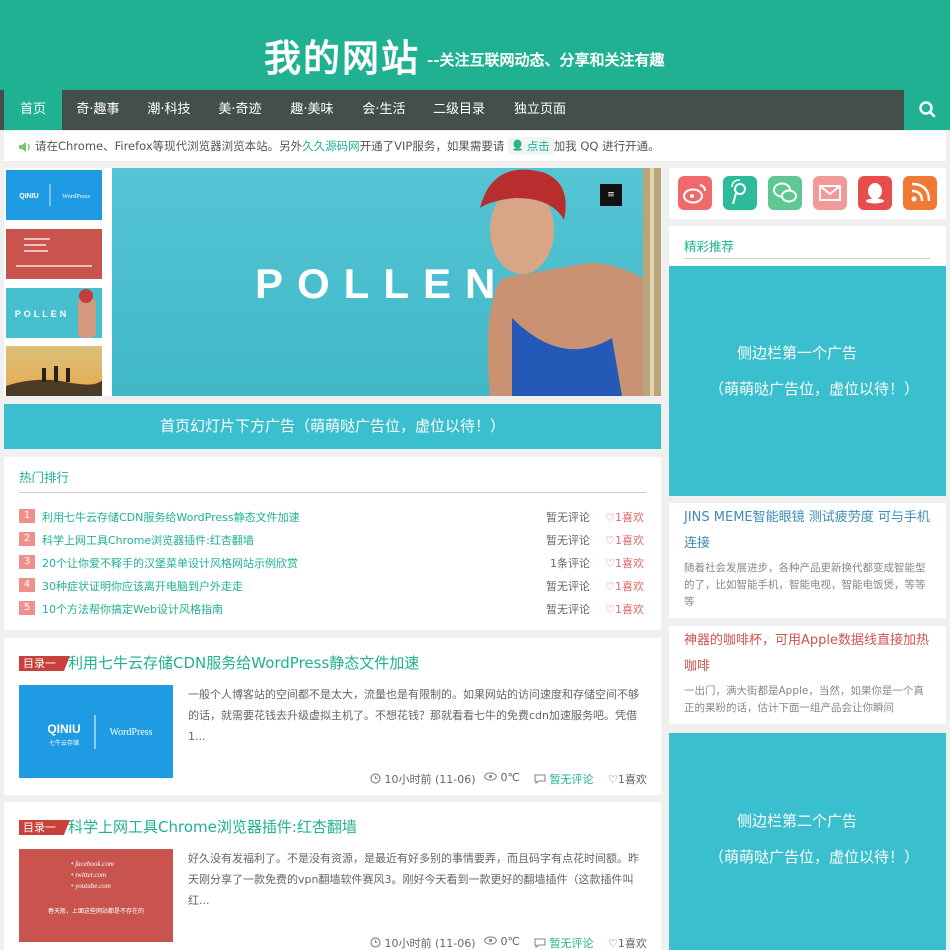 This screenshot has height=950, width=950. I want to click on nav-item-chaokeji: 潮·科技, so click(169, 110).